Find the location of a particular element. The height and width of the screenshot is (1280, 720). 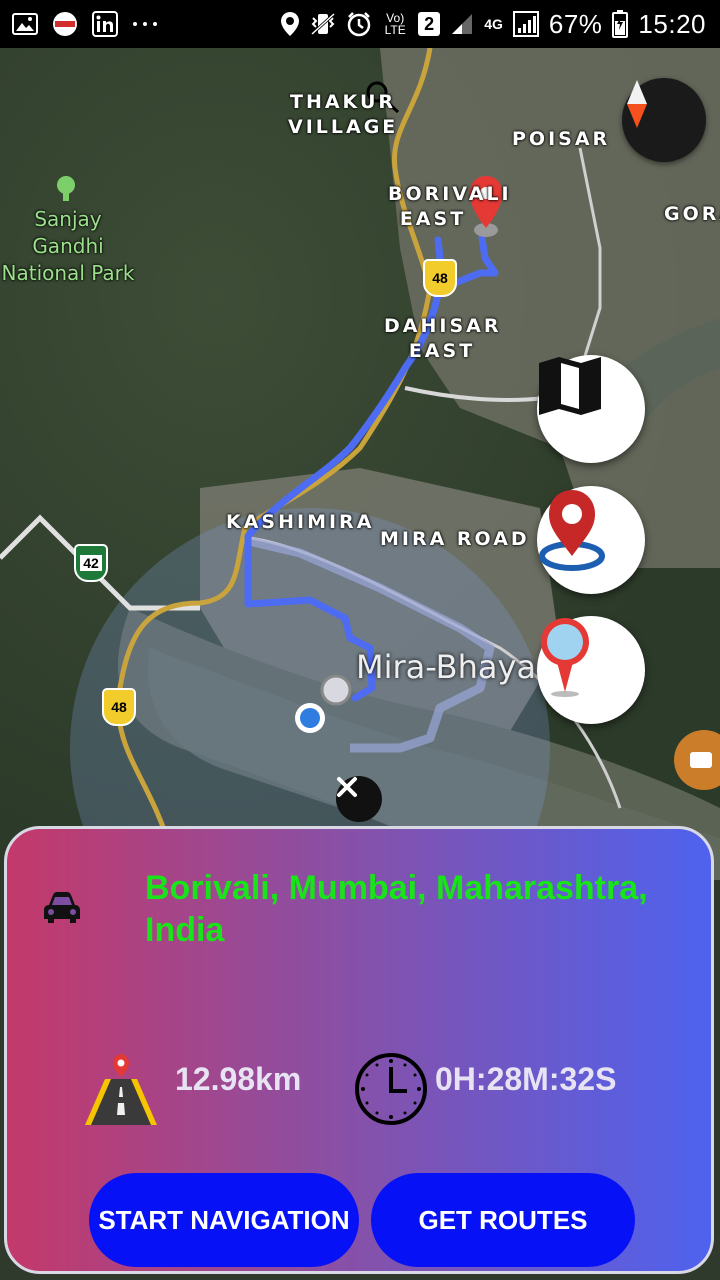

map-label-borivali-east: BORIVALI EAST is located at coordinates (450, 206).